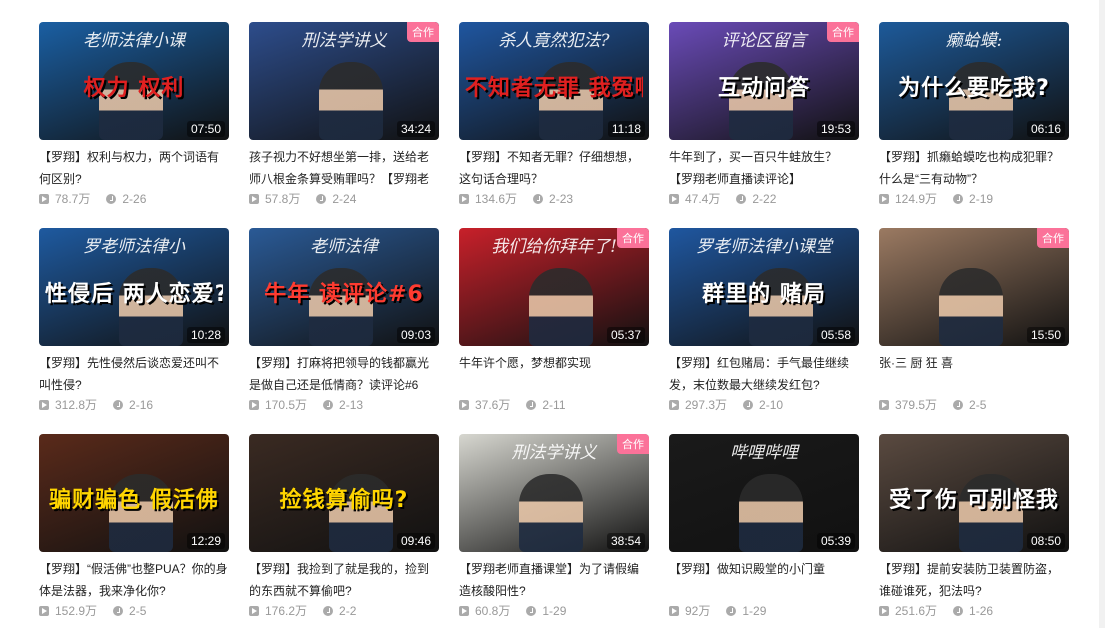  What do you see at coordinates (134, 198) in the screenshot?
I see `video-meta: 78.7万 2-26` at bounding box center [134, 198].